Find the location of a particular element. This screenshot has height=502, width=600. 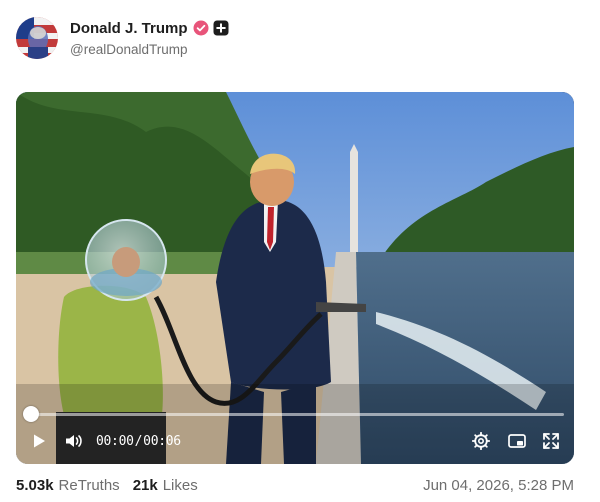

duration: 00:06 is located at coordinates (162, 441).